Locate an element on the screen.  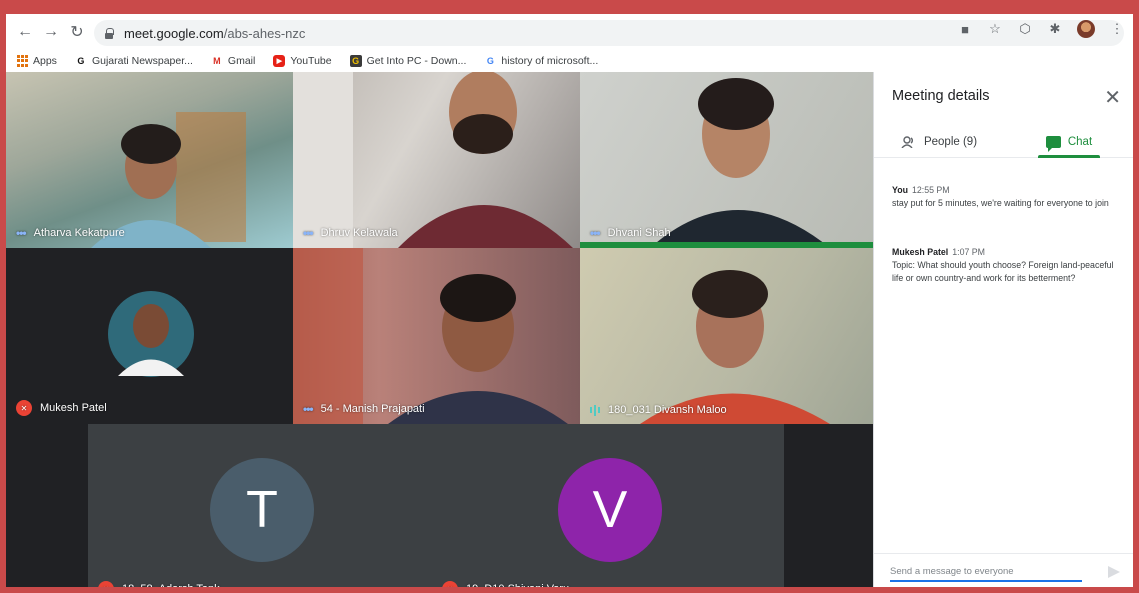
message-sender: You is located at coordinates (900, 190).